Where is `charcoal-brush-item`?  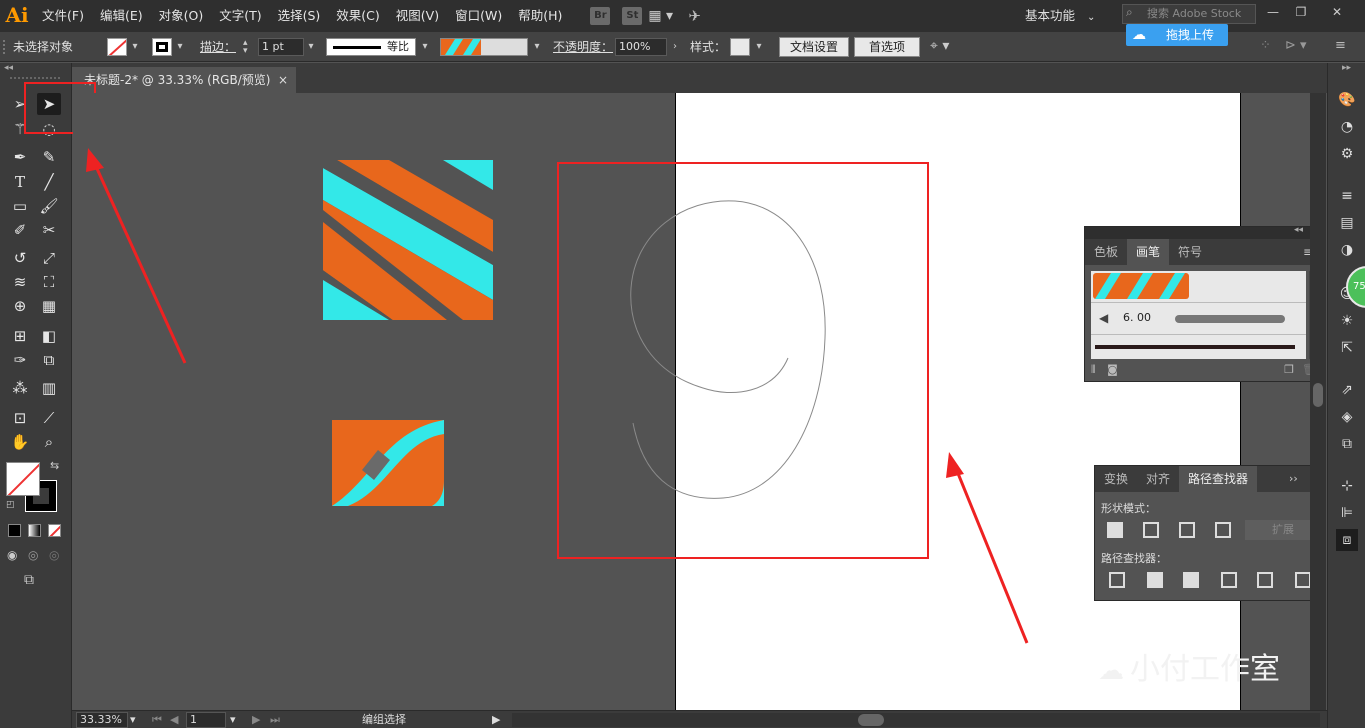
charcoal-brush-item is located at coordinates (1198, 347).